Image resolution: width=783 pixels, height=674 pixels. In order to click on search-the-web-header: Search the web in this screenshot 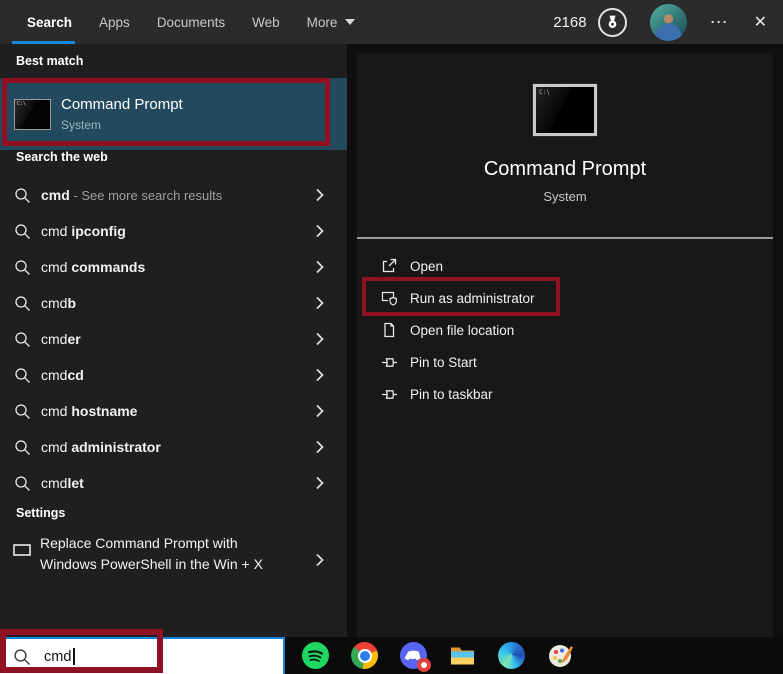, I will do `click(62, 157)`.